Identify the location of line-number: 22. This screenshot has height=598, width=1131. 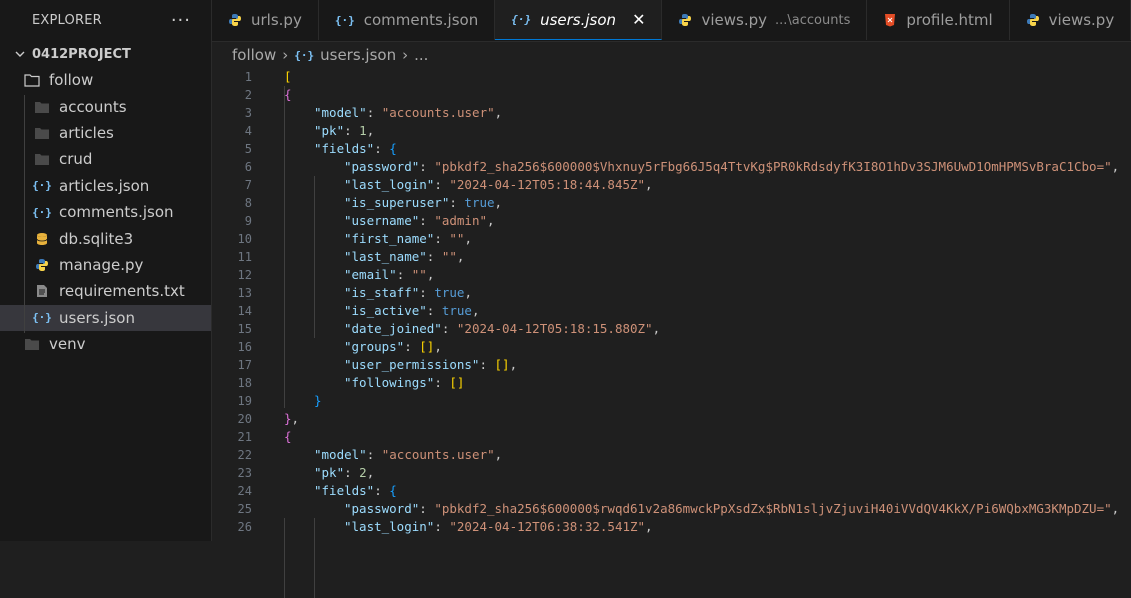
(244, 455).